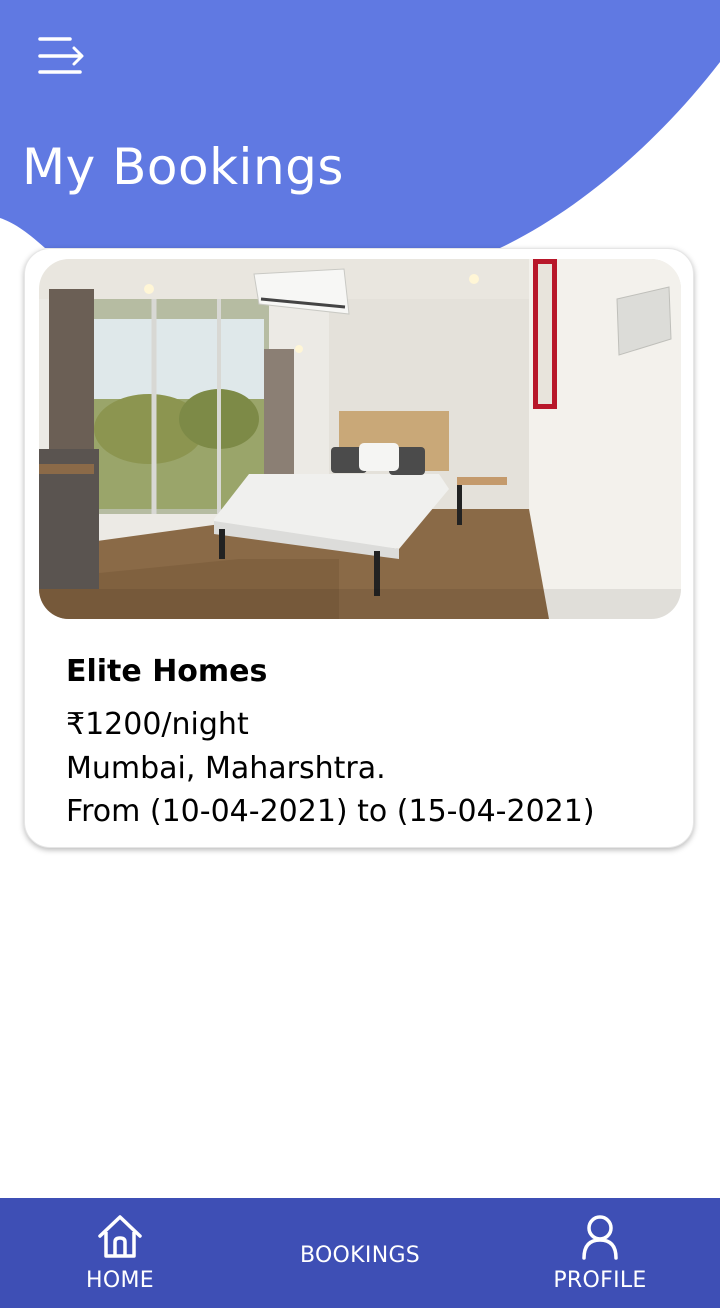 Image resolution: width=720 pixels, height=1308 pixels. I want to click on home-icon, so click(120, 1239).